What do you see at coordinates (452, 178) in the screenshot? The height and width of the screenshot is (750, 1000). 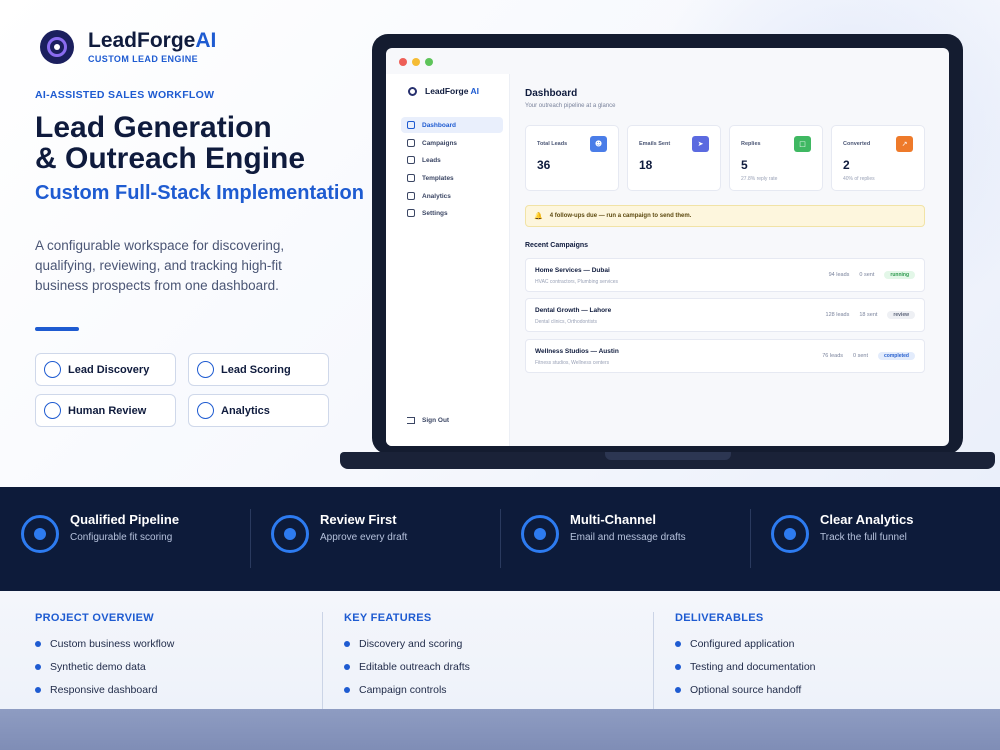 I see `sidebar-item-templates: Templates` at bounding box center [452, 178].